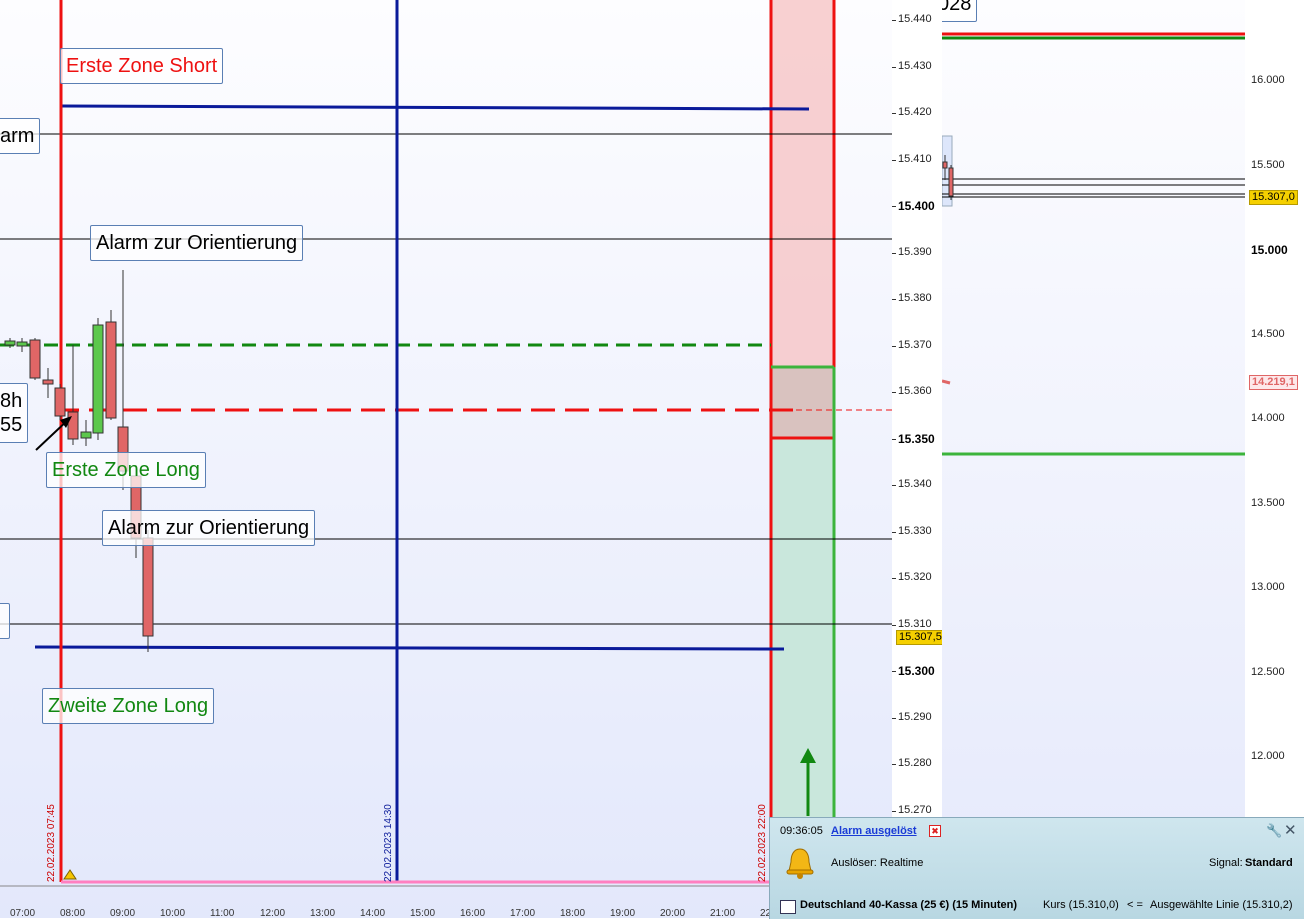  What do you see at coordinates (915, 484) in the screenshot?
I see `price-axis-tick: 15.340` at bounding box center [915, 484].